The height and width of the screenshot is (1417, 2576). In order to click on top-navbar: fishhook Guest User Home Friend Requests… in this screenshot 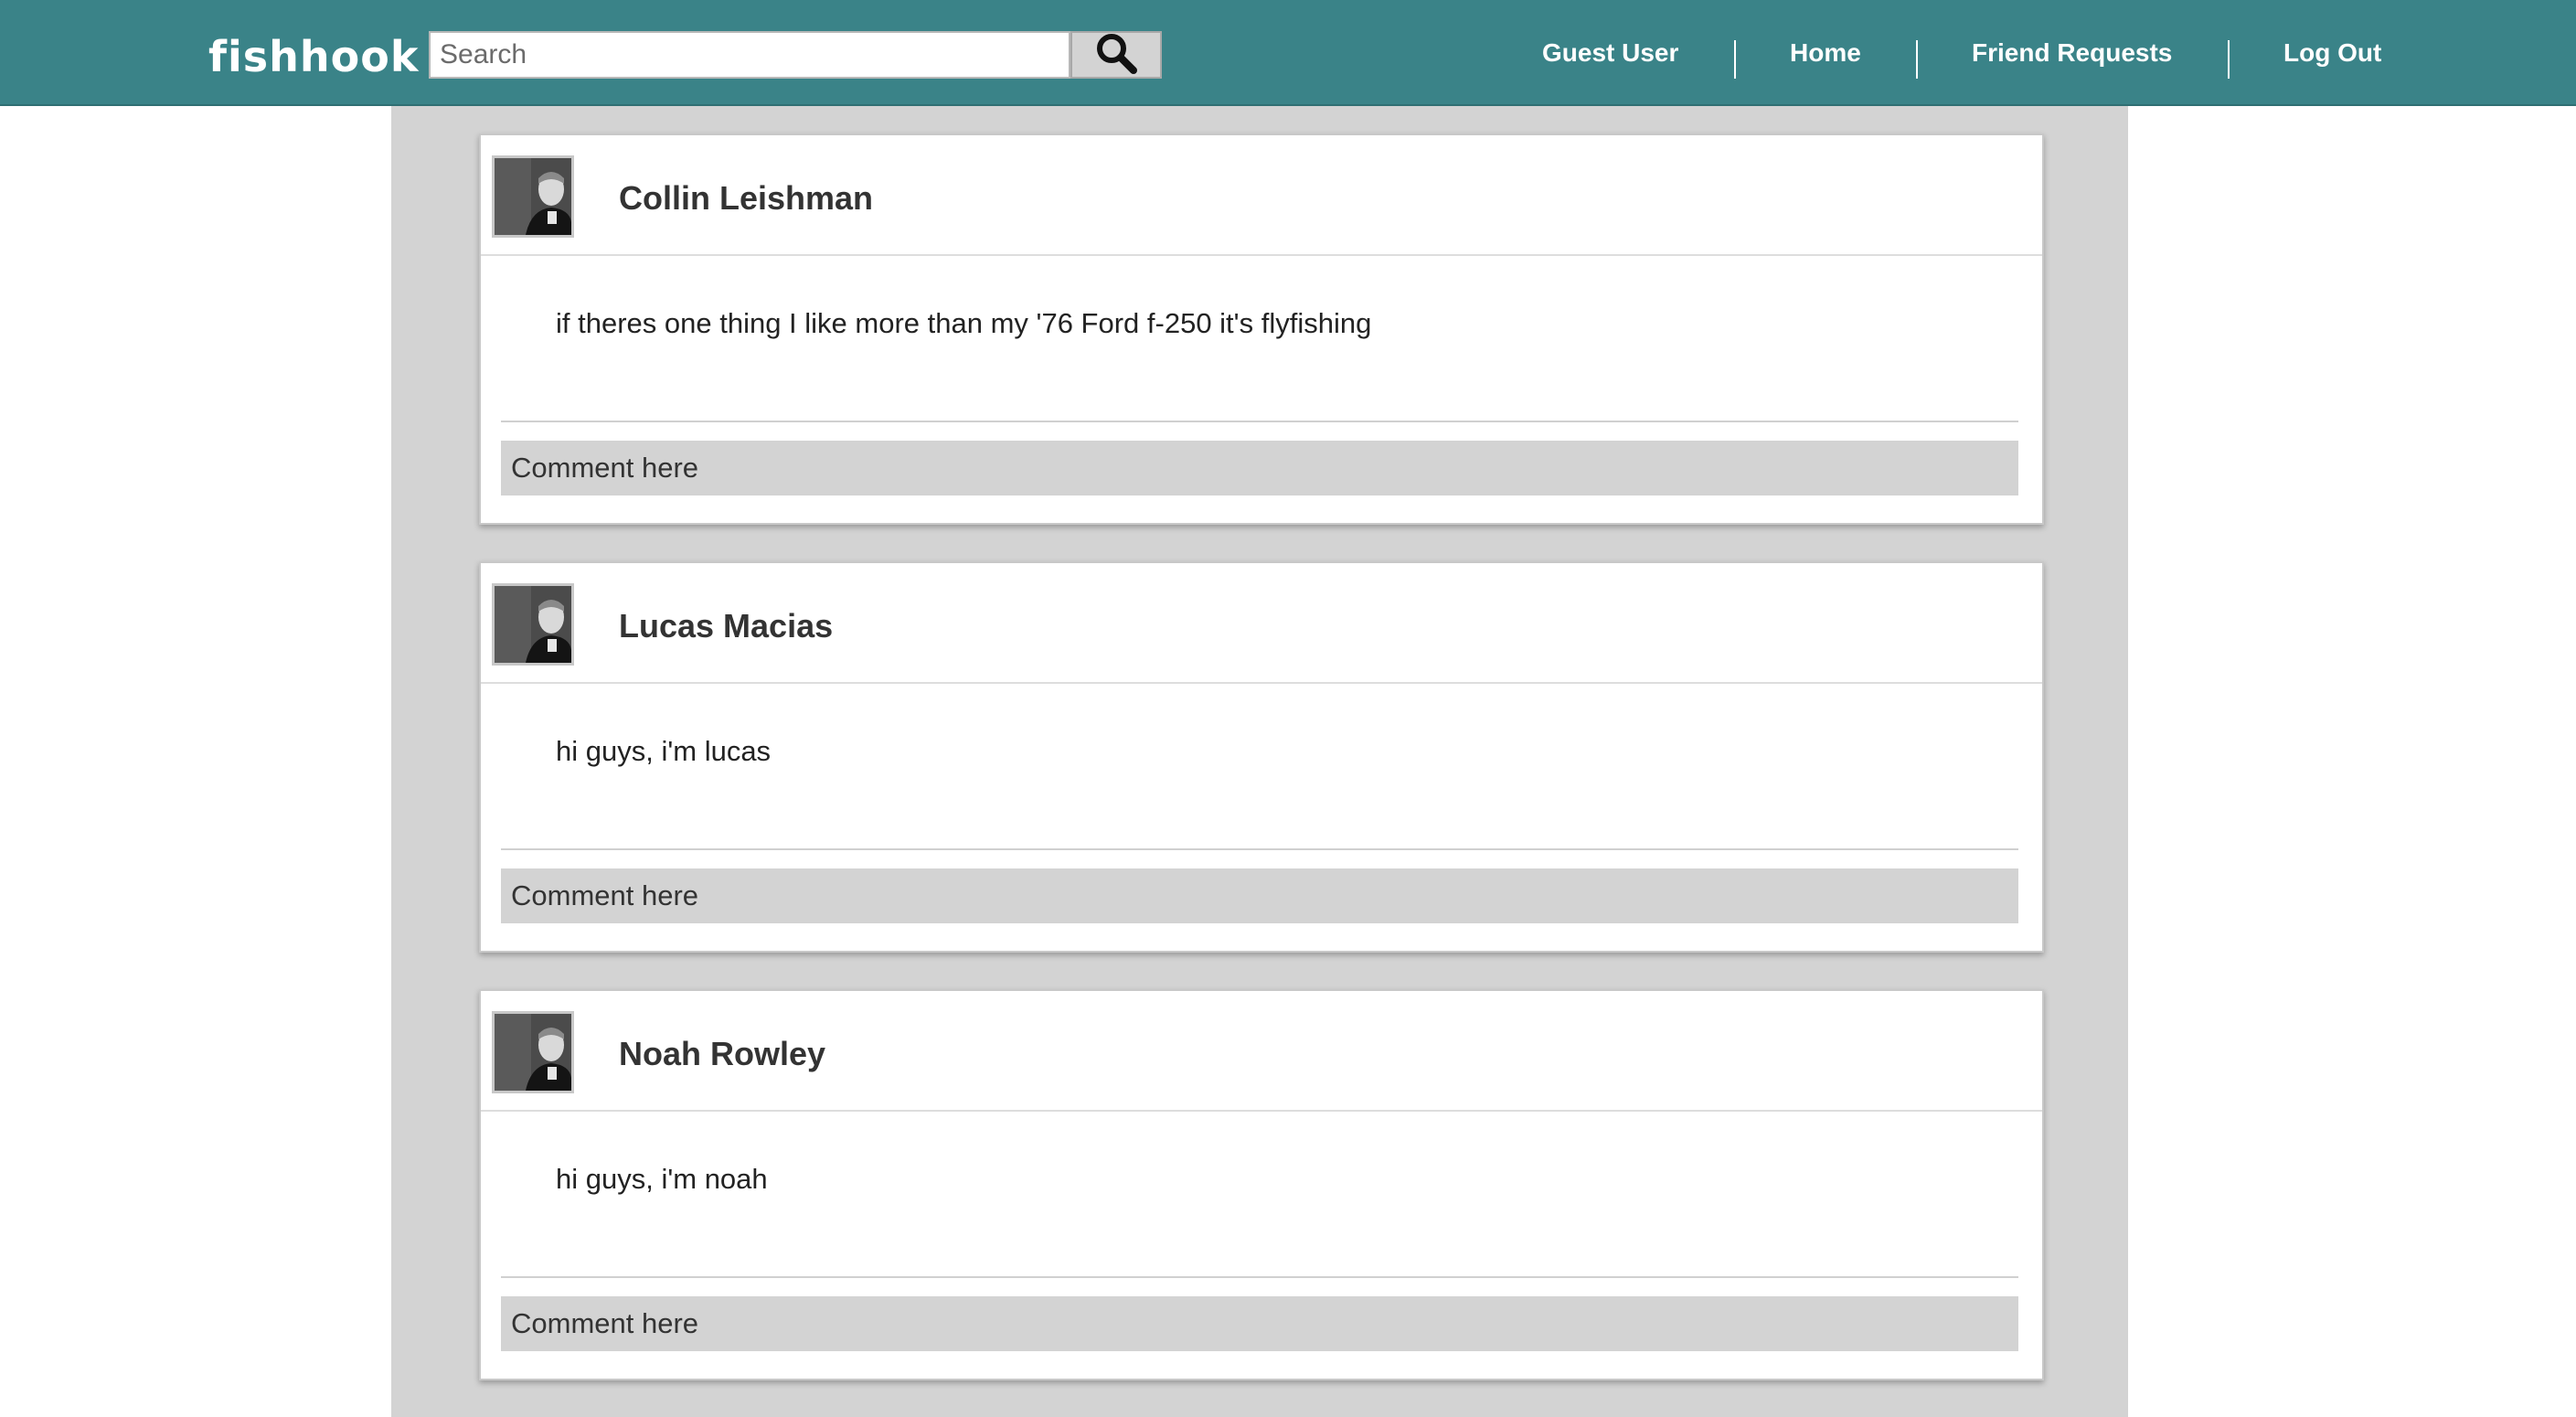, I will do `click(1288, 53)`.